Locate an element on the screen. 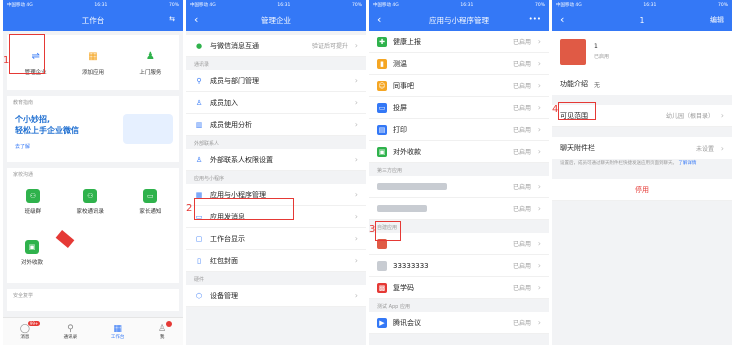 Image resolution: width=738 pixels, height=345 pixels. battery-label: 70% is located at coordinates (173, 5).